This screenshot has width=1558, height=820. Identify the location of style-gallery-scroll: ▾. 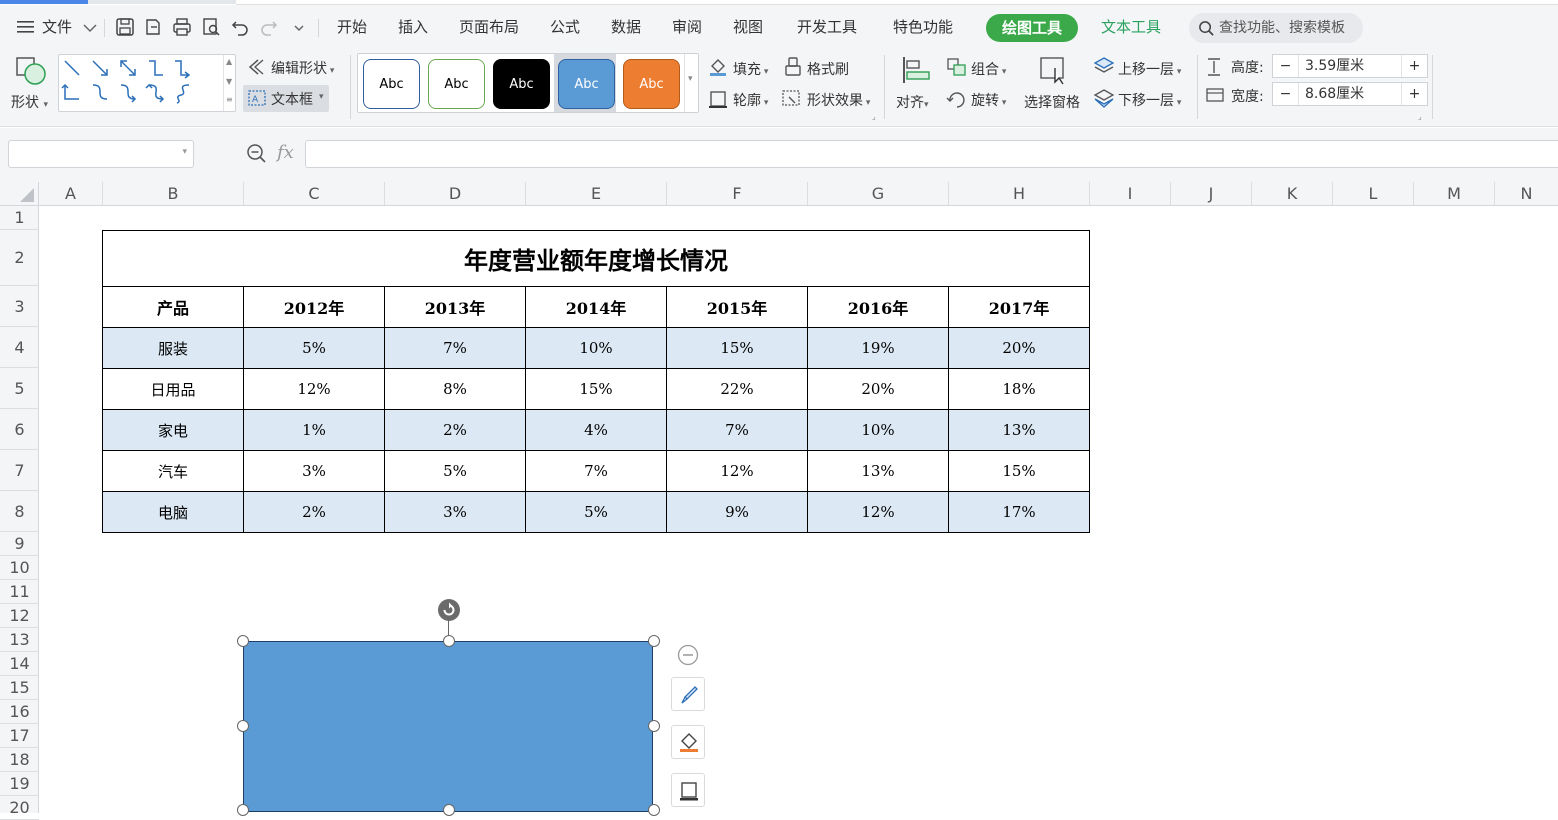
(691, 83).